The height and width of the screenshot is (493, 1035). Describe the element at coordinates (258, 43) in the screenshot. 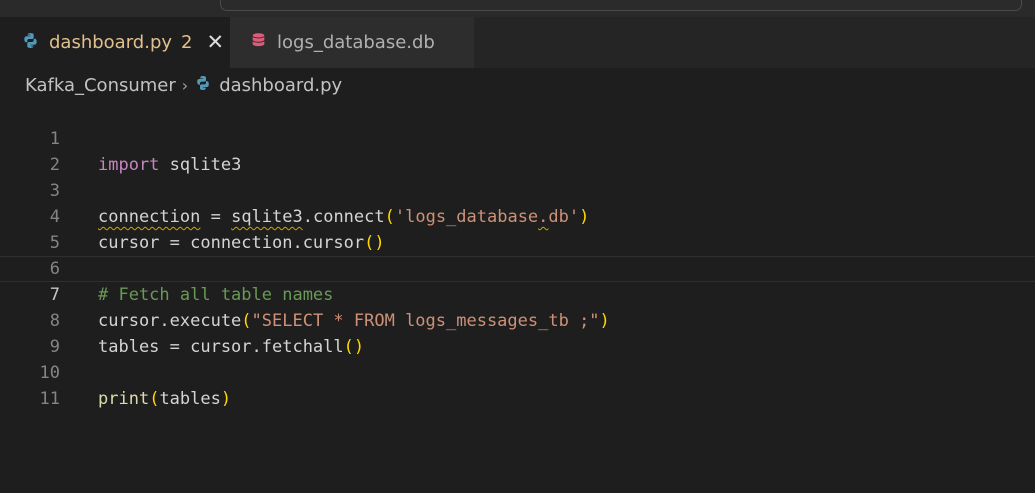

I see `database-icon` at that location.